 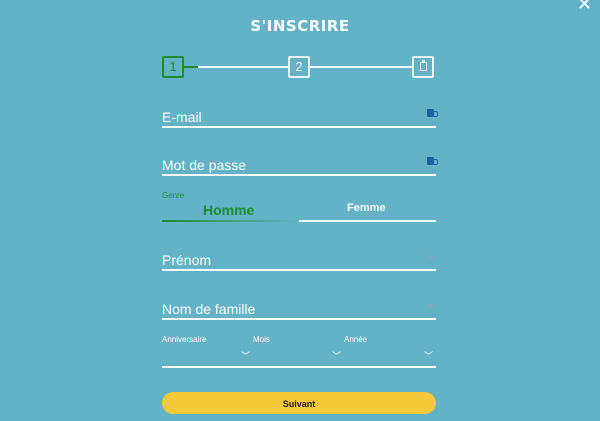 What do you see at coordinates (207, 350) in the screenshot?
I see `birthday-day-select: Anniversaire ﹀` at bounding box center [207, 350].